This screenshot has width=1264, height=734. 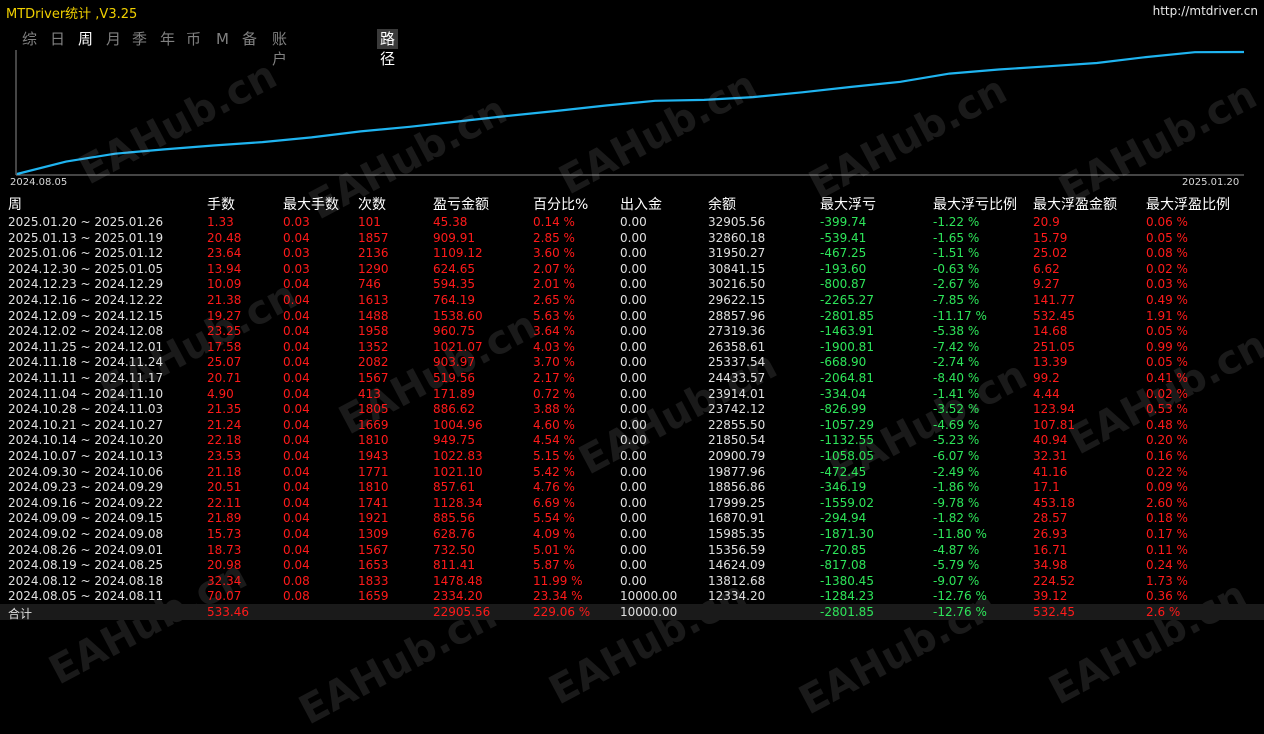 I want to click on table-cell: 903.97, so click(x=454, y=362).